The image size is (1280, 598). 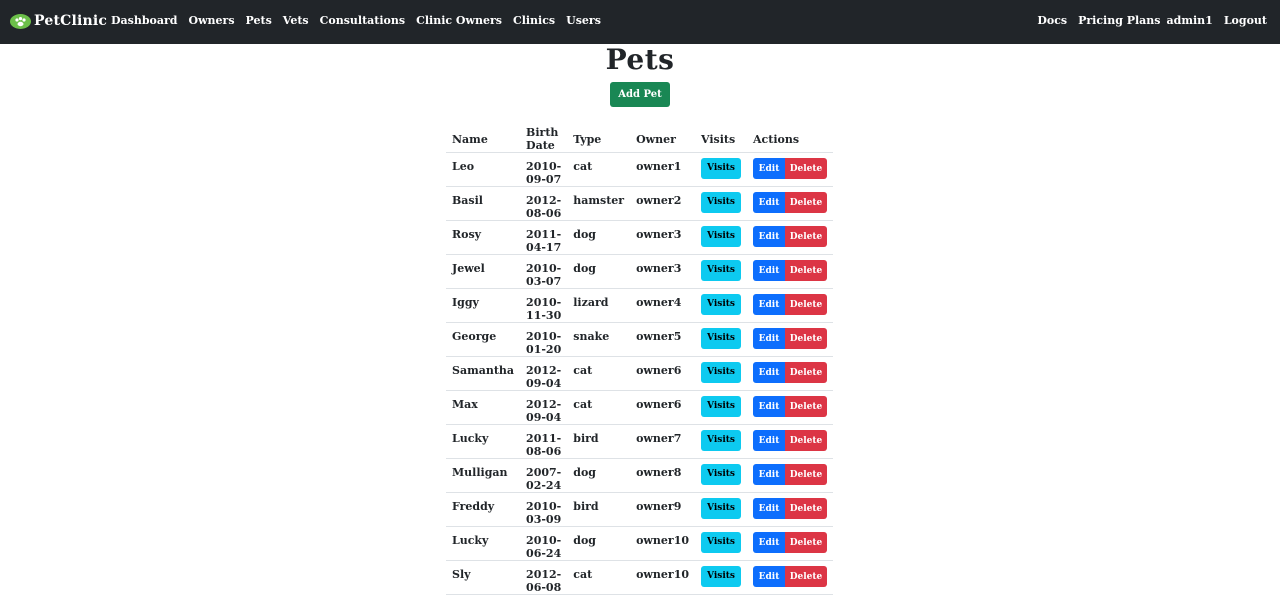 I want to click on nav-logout: Logout, so click(x=1245, y=20).